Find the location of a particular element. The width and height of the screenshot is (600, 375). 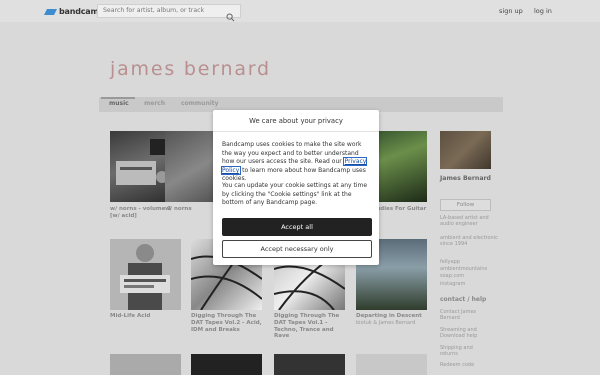

login-link: log in is located at coordinates (543, 11).